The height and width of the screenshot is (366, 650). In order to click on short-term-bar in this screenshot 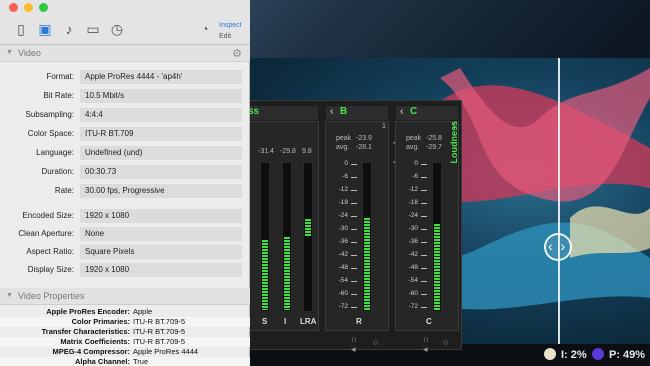, I will do `click(265, 237)`.